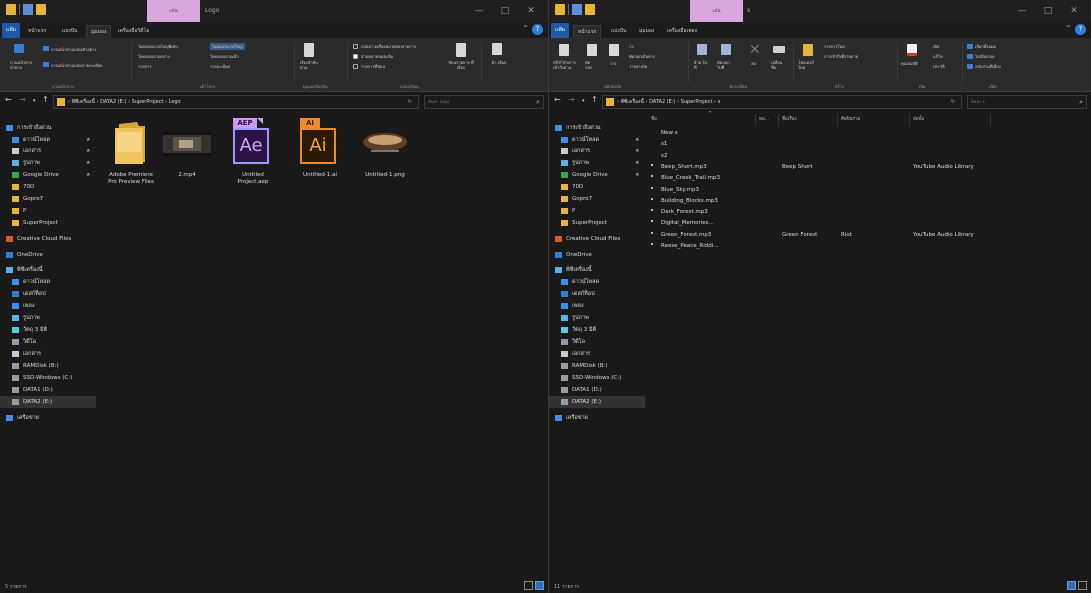 This screenshot has height=593, width=1091. What do you see at coordinates (726, 65) in the screenshot?
I see `copy-to-button: คัดลอก ไปที่` at bounding box center [726, 65].